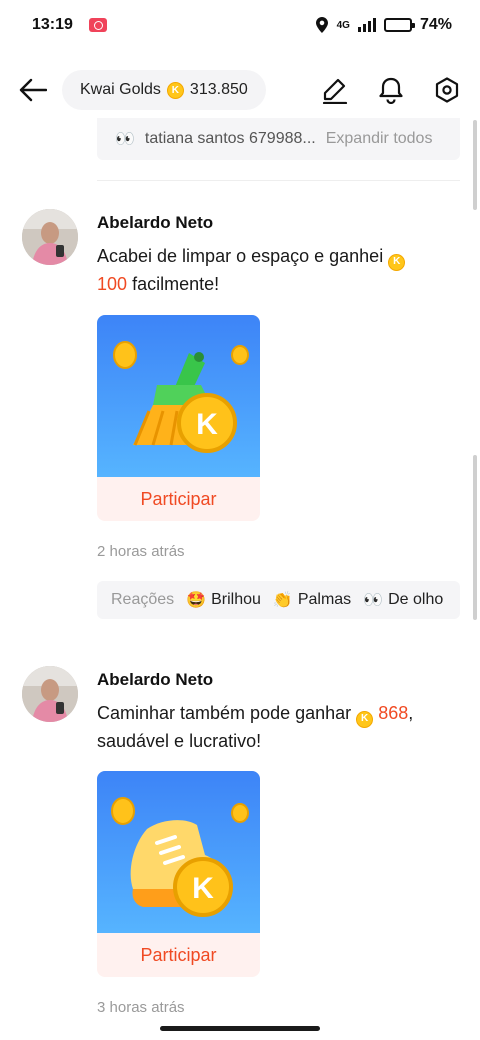 Image resolution: width=480 pixels, height=1040 pixels. Describe the element at coordinates (141, 551) in the screenshot. I see `post-time: 2 horas atrás` at that location.